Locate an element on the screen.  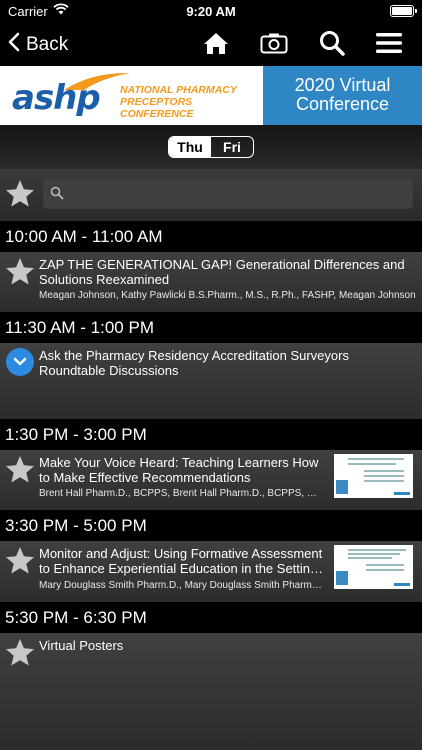
event-title: 2020 Virtual Conference is located at coordinates (342, 95).